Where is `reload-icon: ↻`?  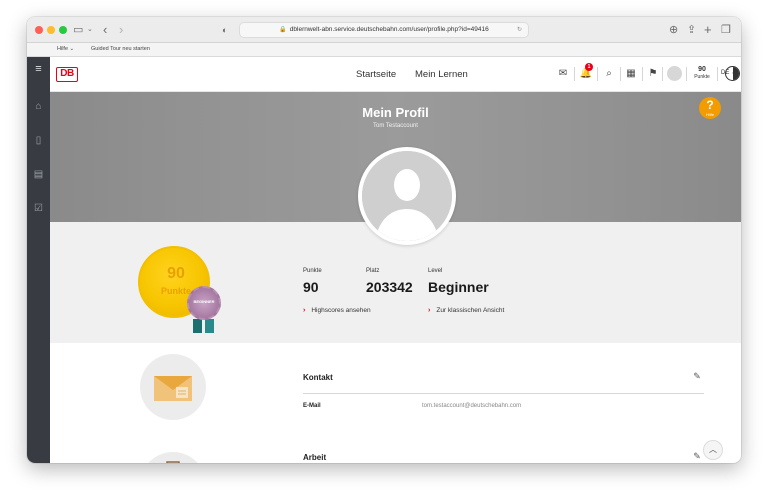 reload-icon: ↻ is located at coordinates (519, 30).